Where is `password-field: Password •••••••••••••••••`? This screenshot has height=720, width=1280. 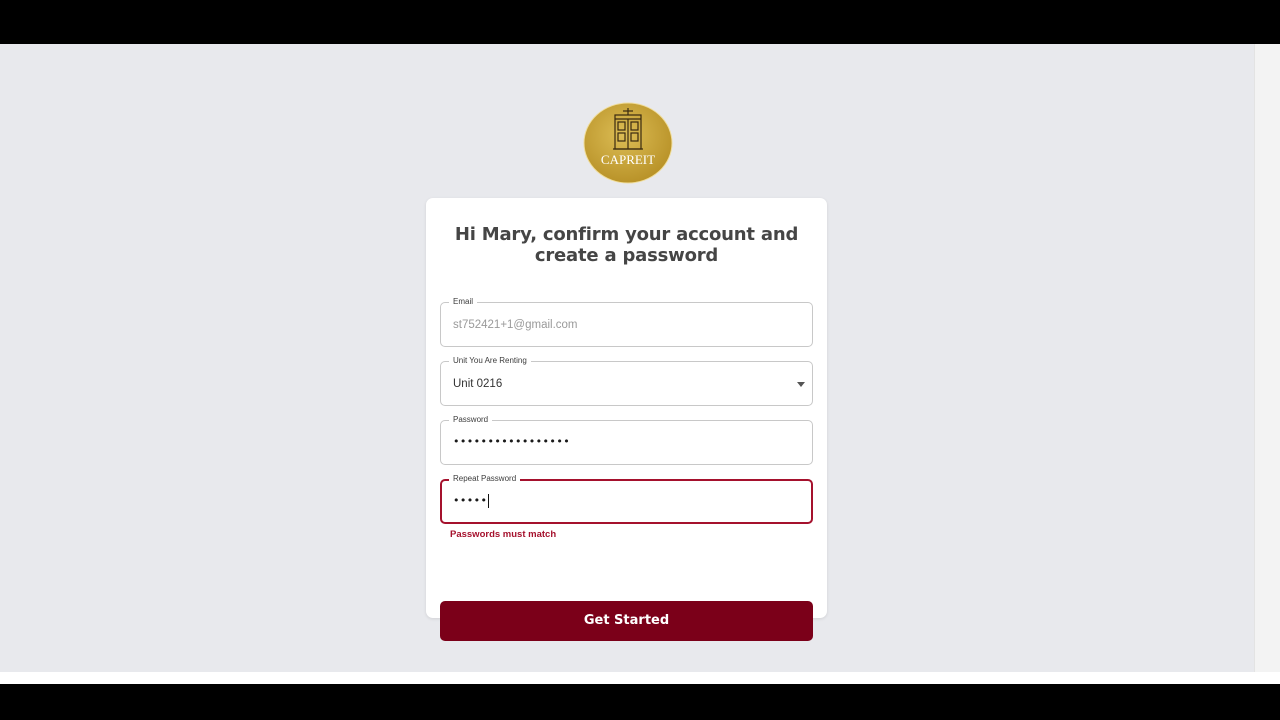 password-field: Password ••••••••••••••••• is located at coordinates (626, 439).